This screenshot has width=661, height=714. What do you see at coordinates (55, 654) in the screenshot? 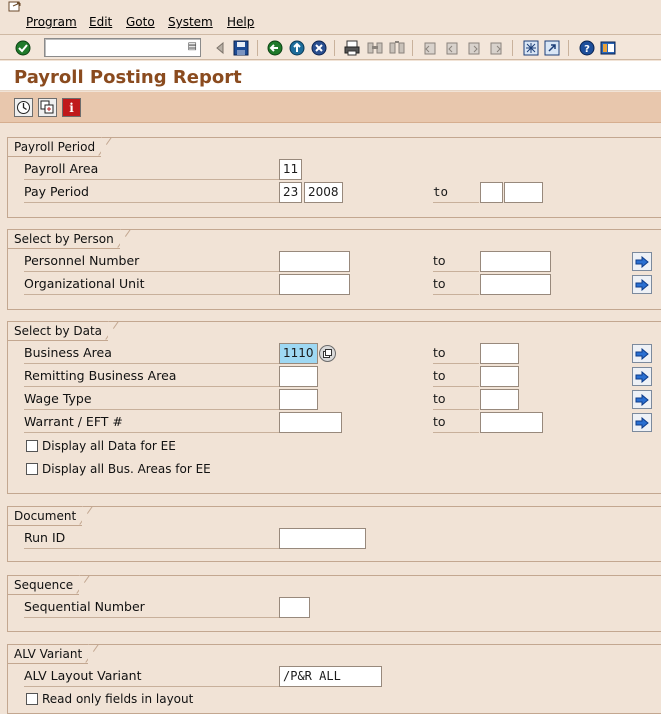
I see `alv-variant-title: ALV Variant` at bounding box center [55, 654].